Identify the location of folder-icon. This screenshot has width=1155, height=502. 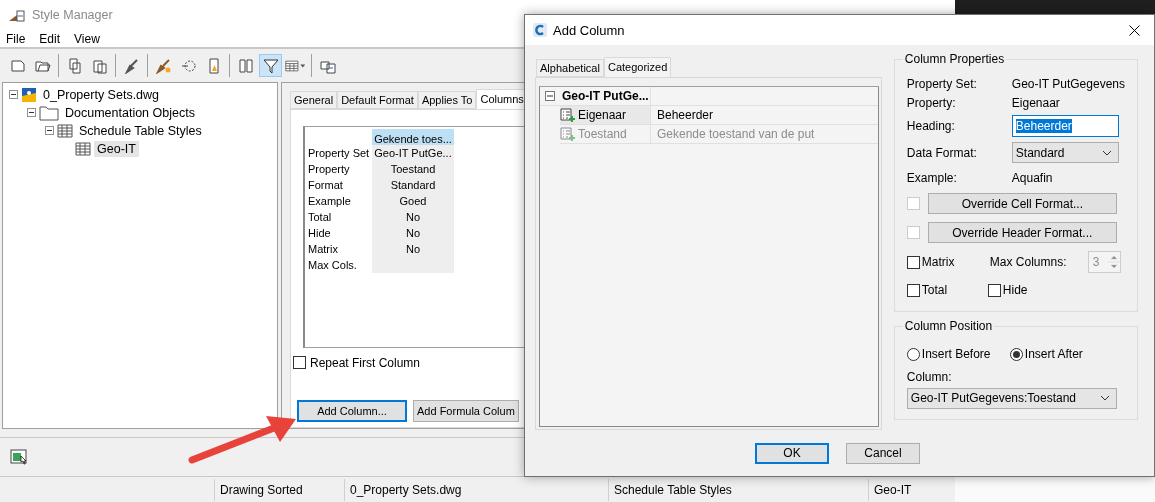
(49, 112).